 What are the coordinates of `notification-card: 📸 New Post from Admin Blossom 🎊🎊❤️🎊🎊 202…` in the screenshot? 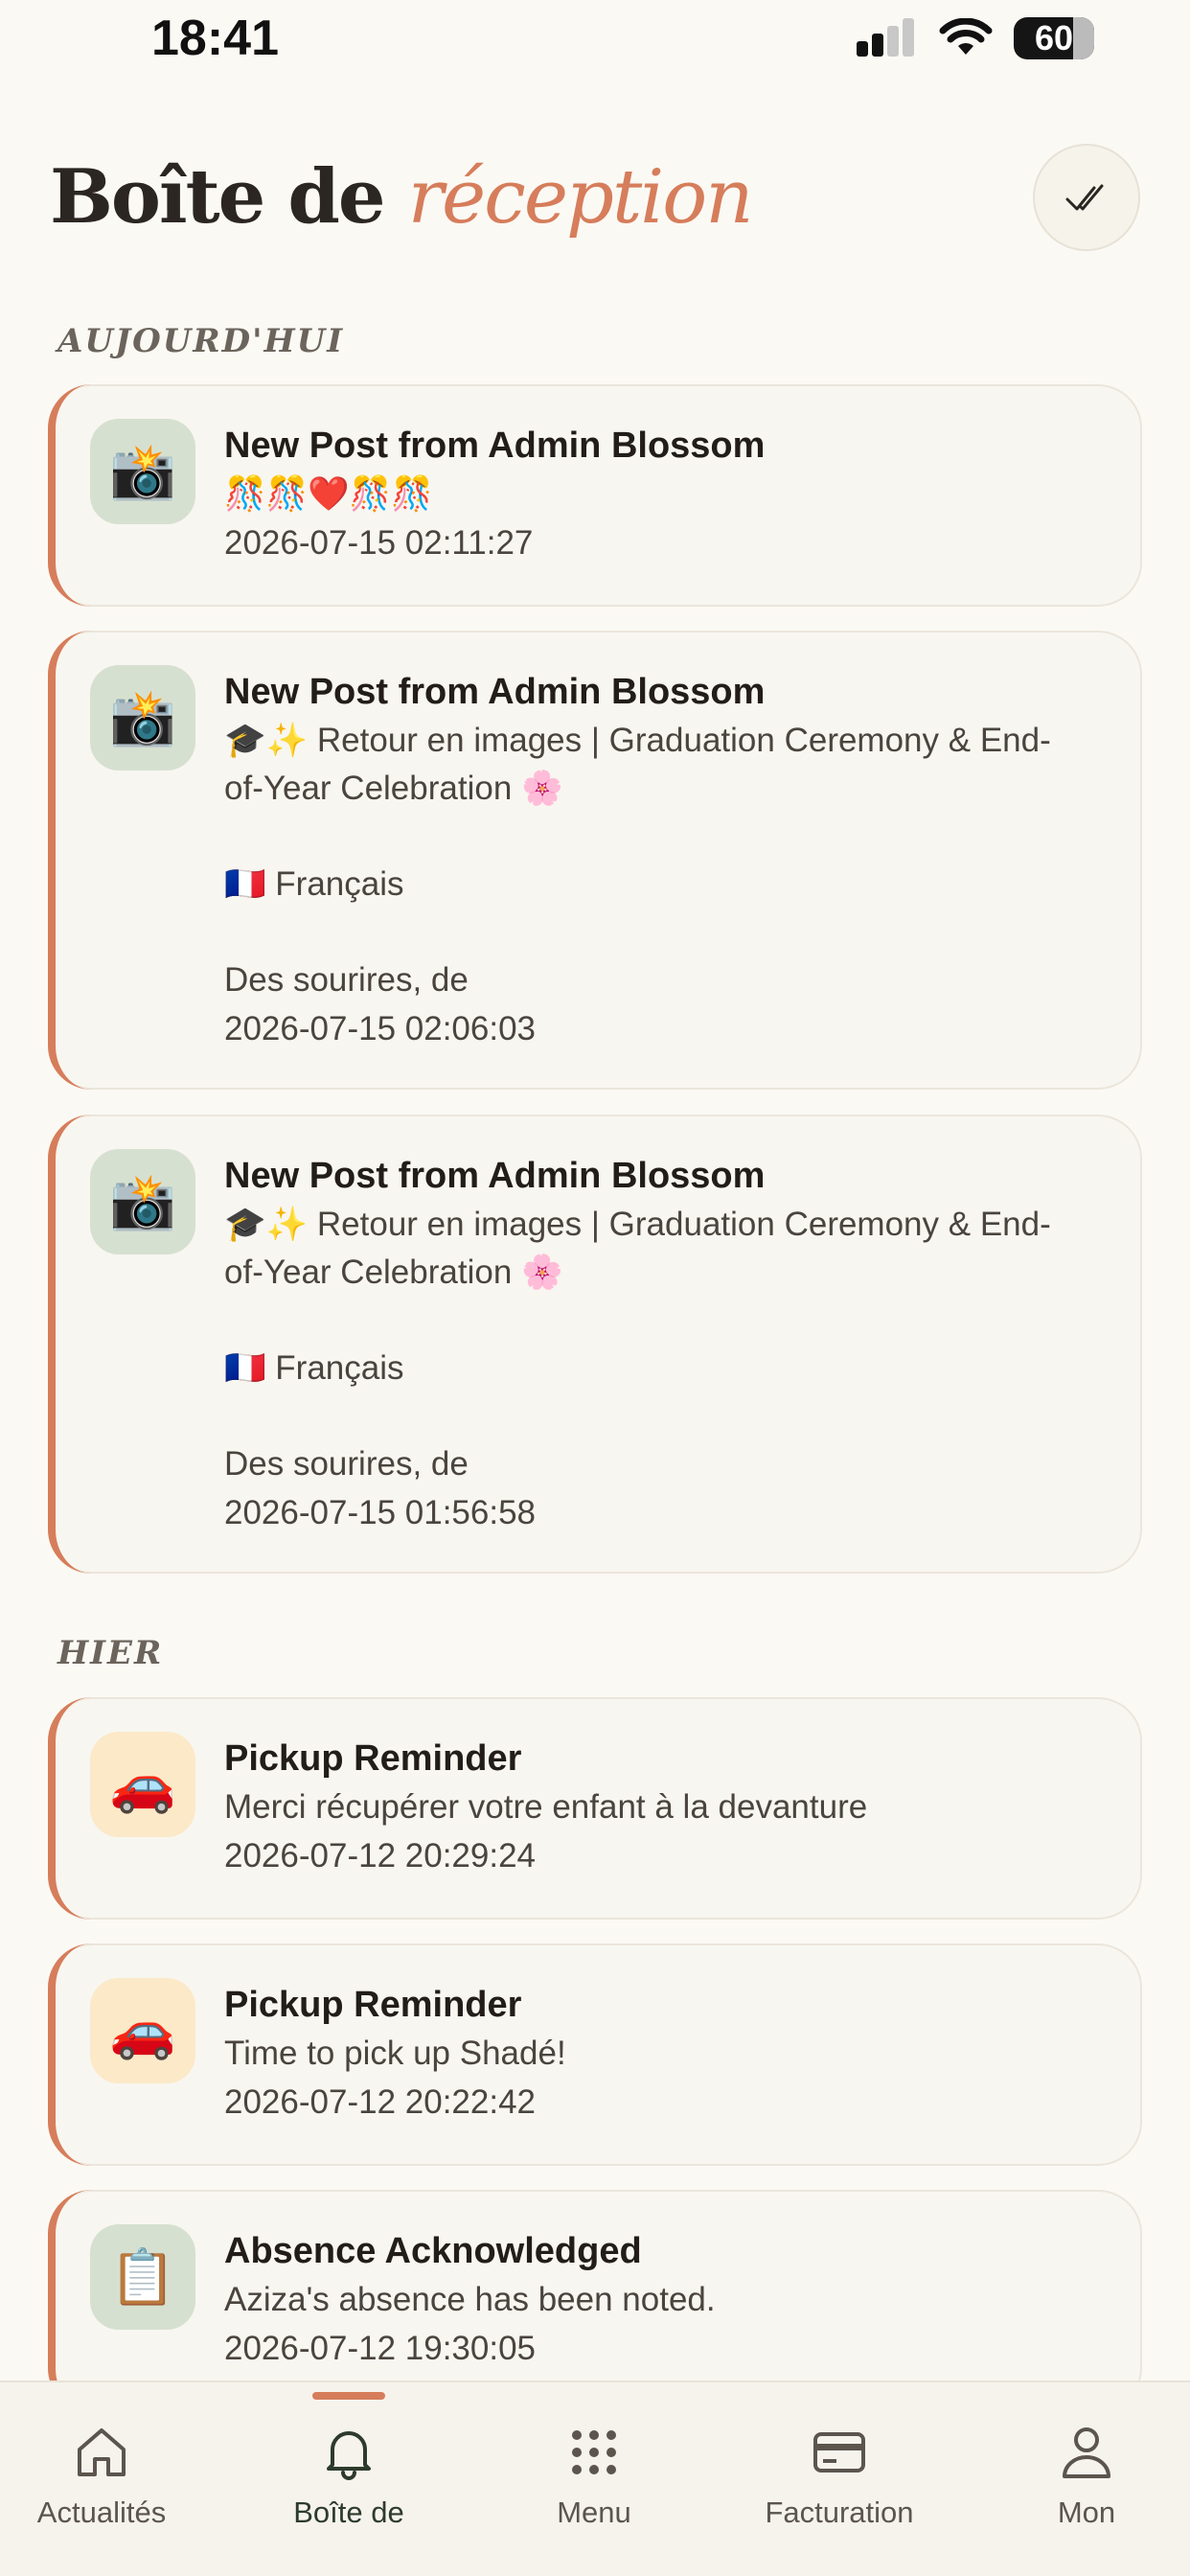 It's located at (595, 495).